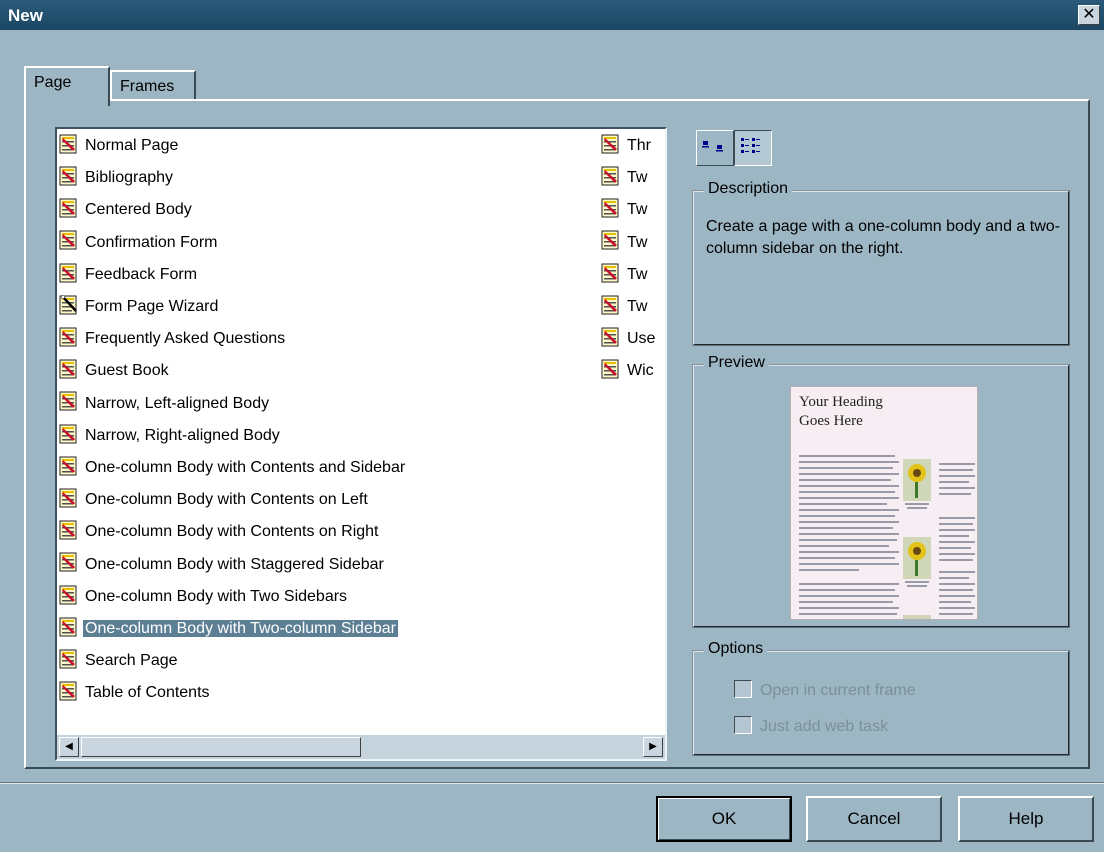 The image size is (1104, 852). I want to click on template-item-label: Guest Book, so click(127, 371).